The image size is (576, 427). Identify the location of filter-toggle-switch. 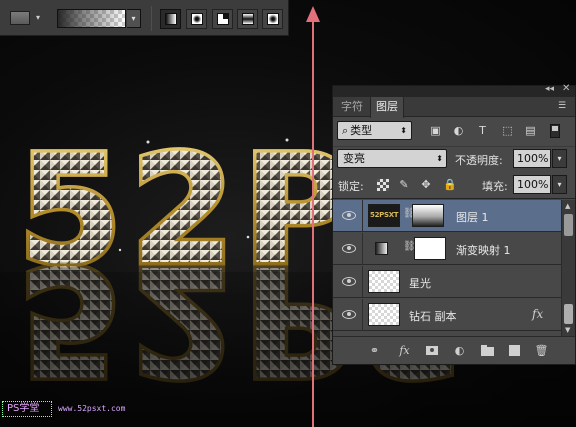
(555, 131).